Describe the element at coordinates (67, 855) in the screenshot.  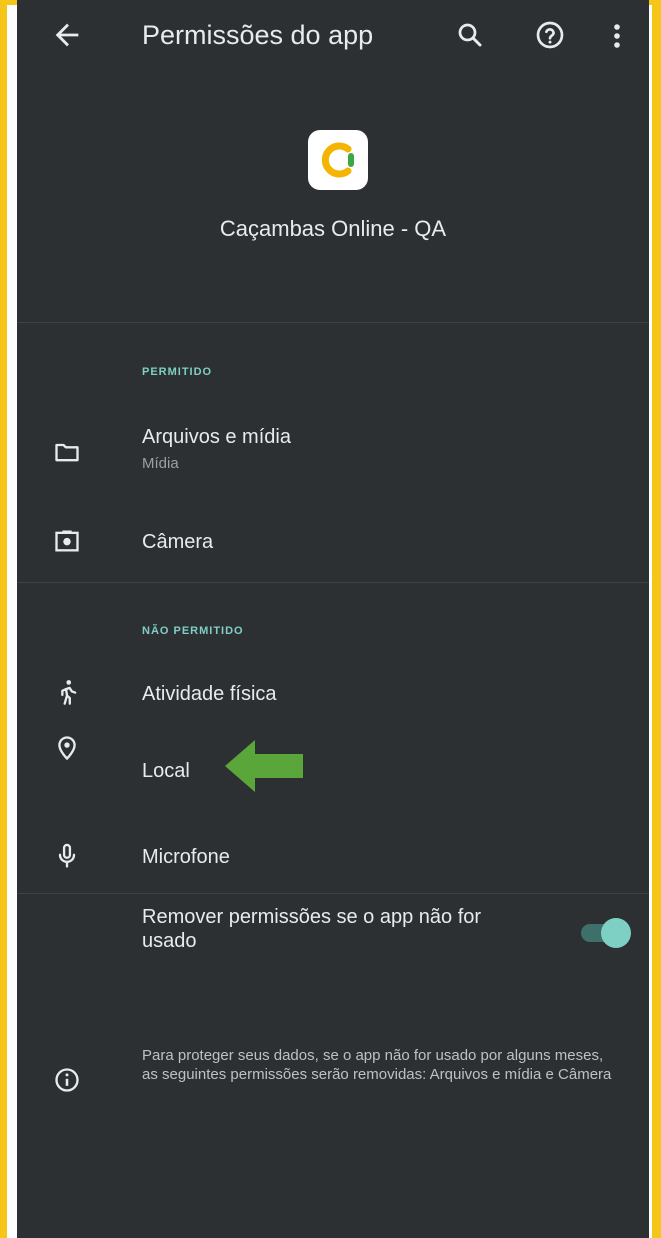
I see `microphone-icon` at that location.